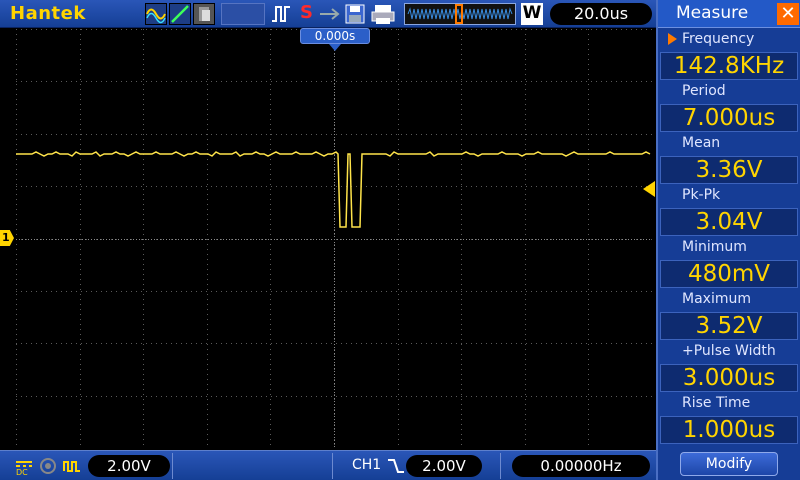 This screenshot has width=800, height=480. What do you see at coordinates (281, 14) in the screenshot?
I see `trigger-edge-icon` at bounding box center [281, 14].